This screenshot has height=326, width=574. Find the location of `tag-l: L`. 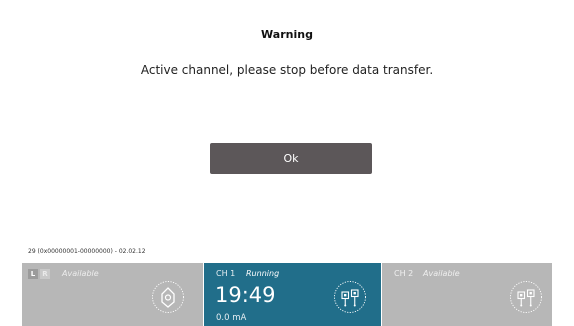

tag-l: L is located at coordinates (33, 274).